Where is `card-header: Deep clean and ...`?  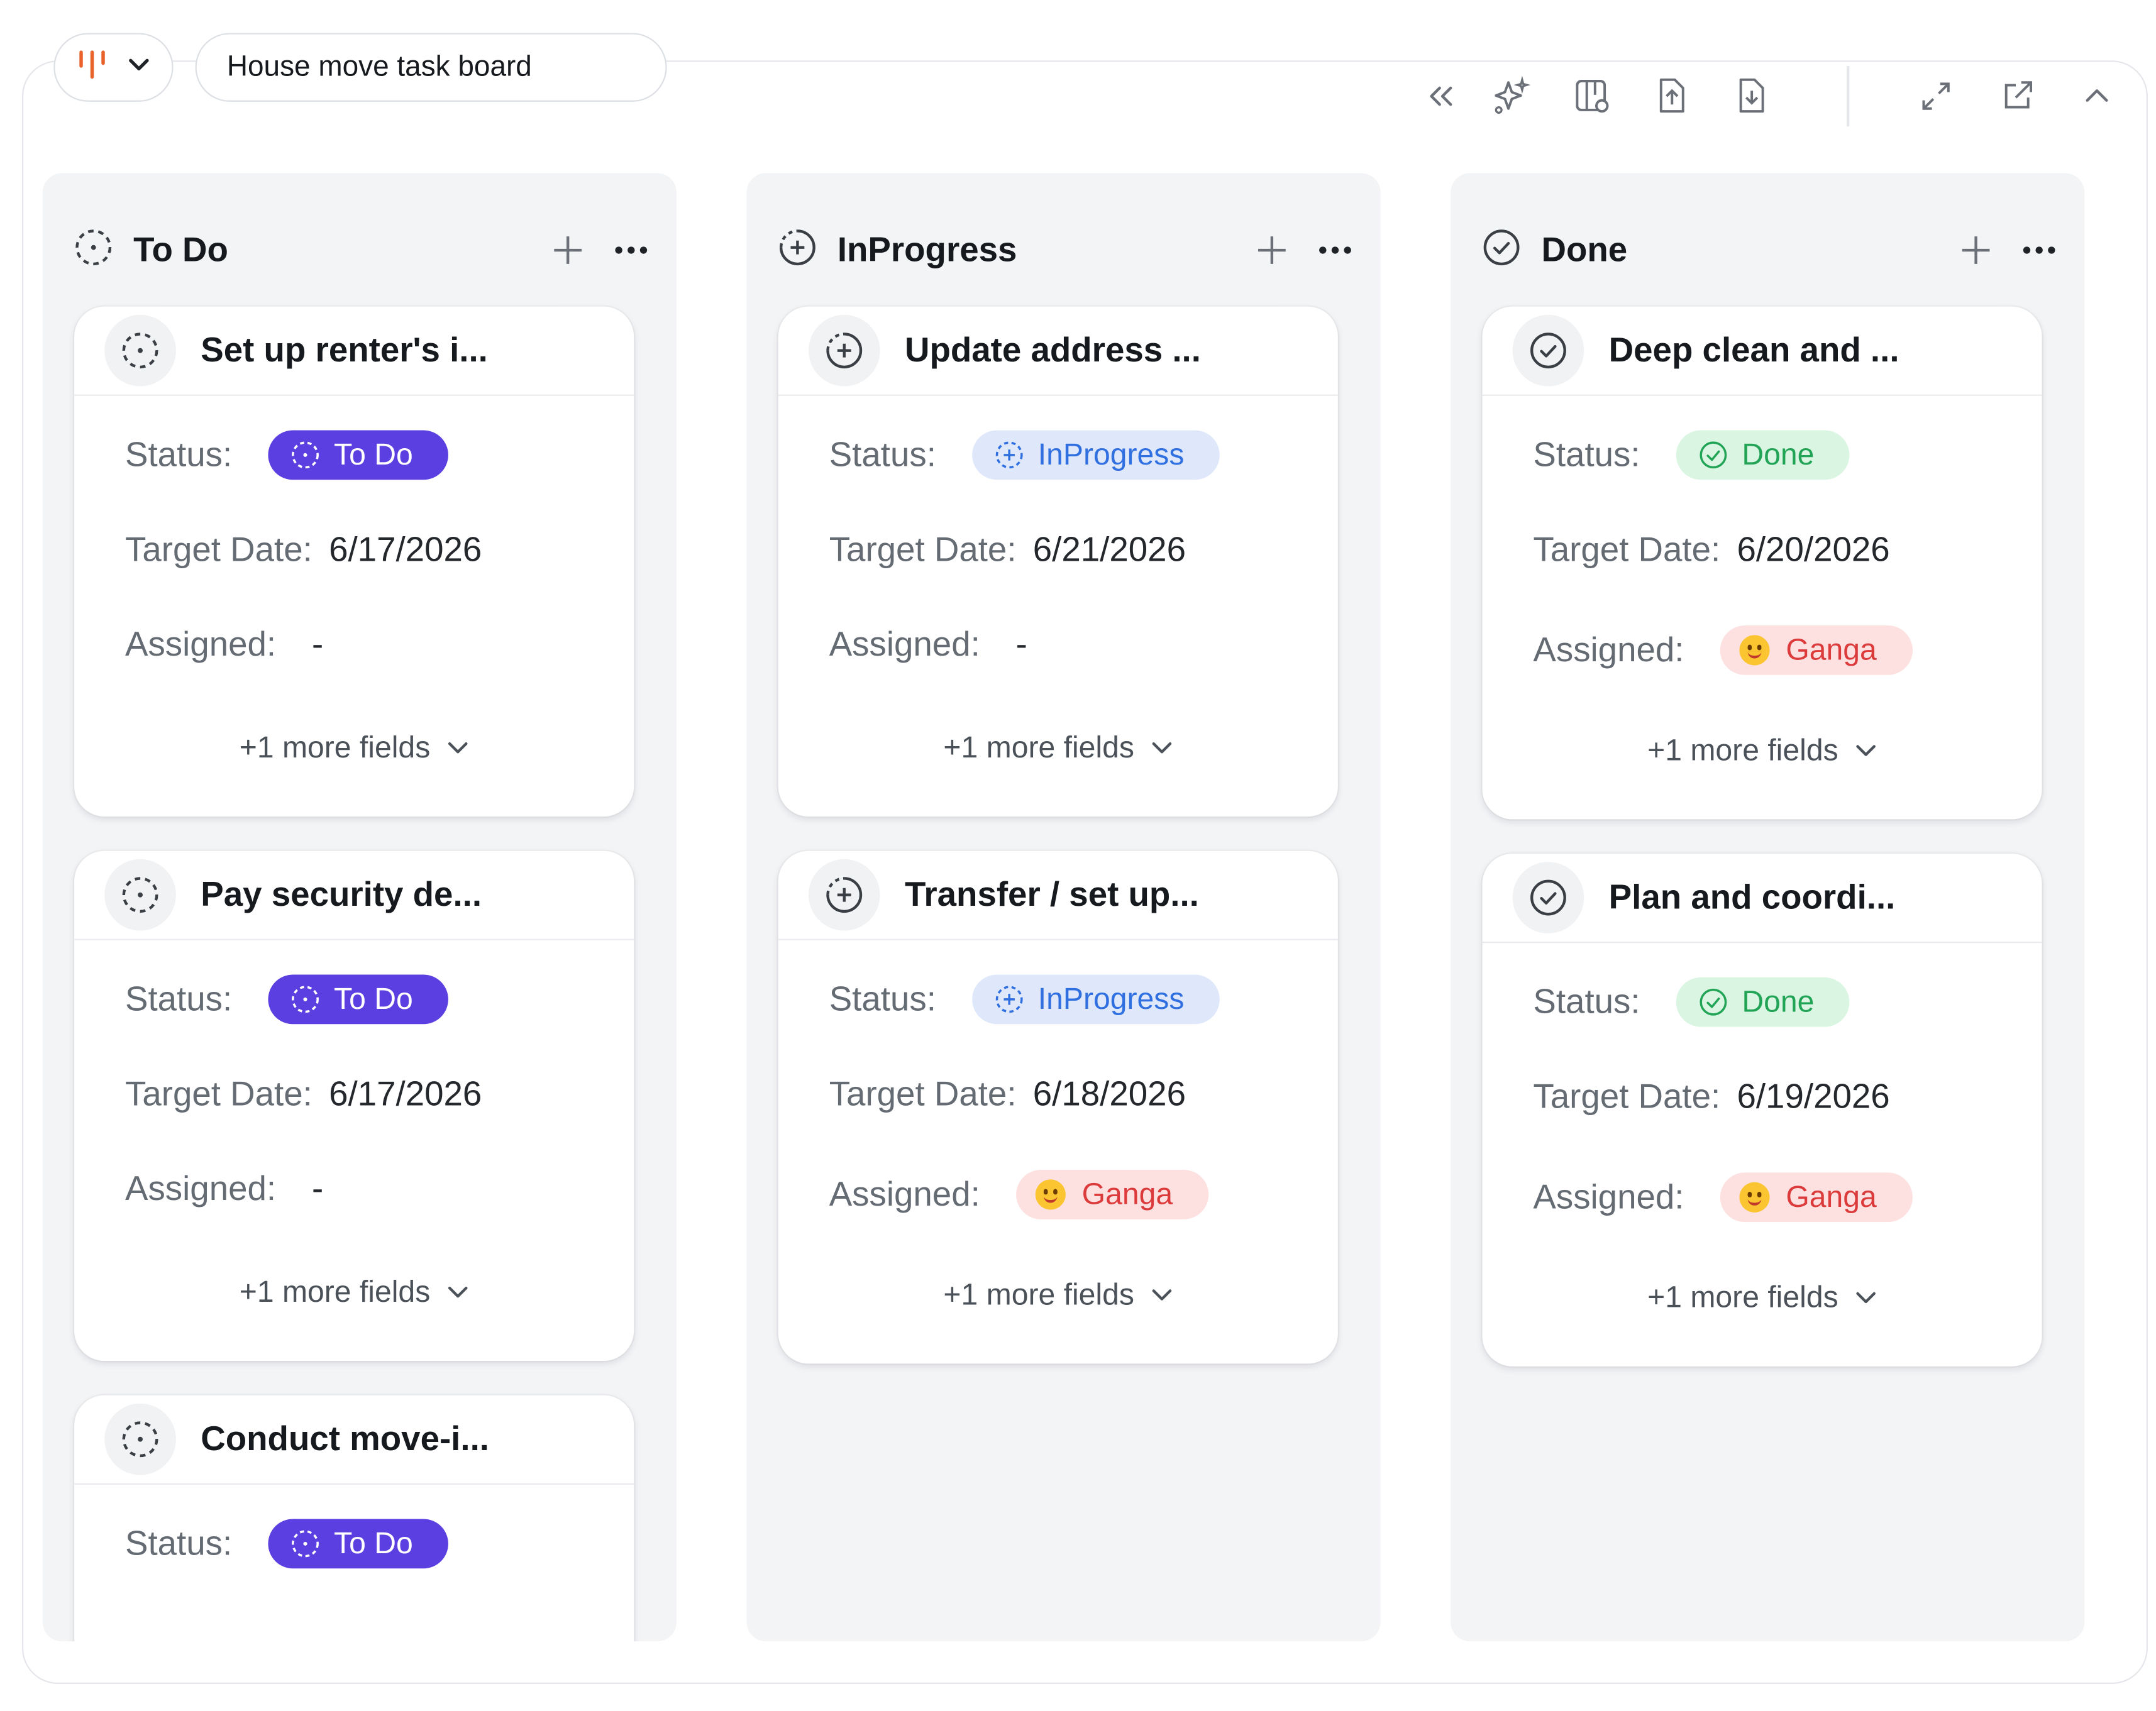
card-header: Deep clean and ... is located at coordinates (1762, 351).